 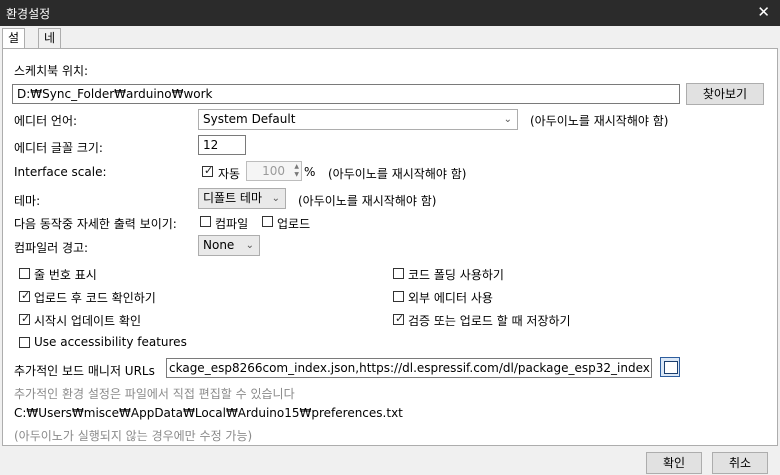 What do you see at coordinates (219, 245) in the screenshot?
I see `compiler-warnings-value: None` at bounding box center [219, 245].